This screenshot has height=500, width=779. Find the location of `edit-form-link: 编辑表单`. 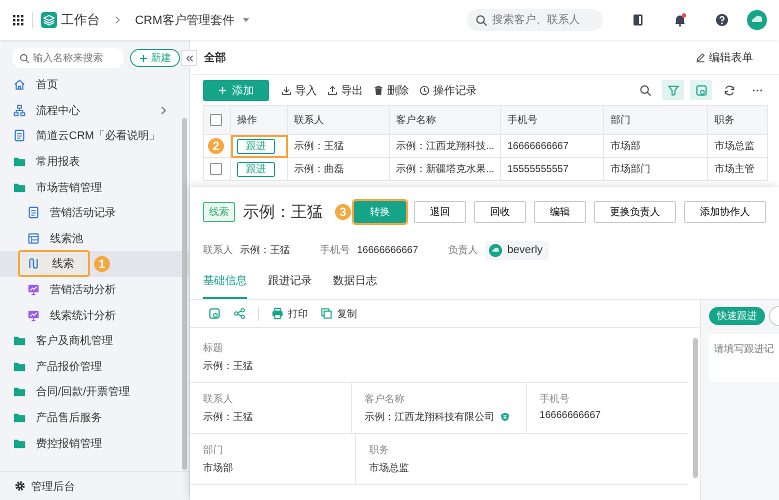

edit-form-link: 编辑表单 is located at coordinates (724, 57).